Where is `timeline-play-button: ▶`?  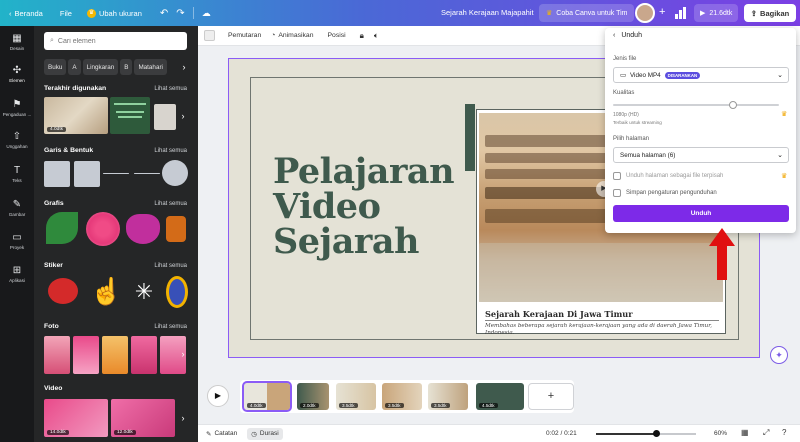
timeline-play-button: ▶ is located at coordinates (218, 396).